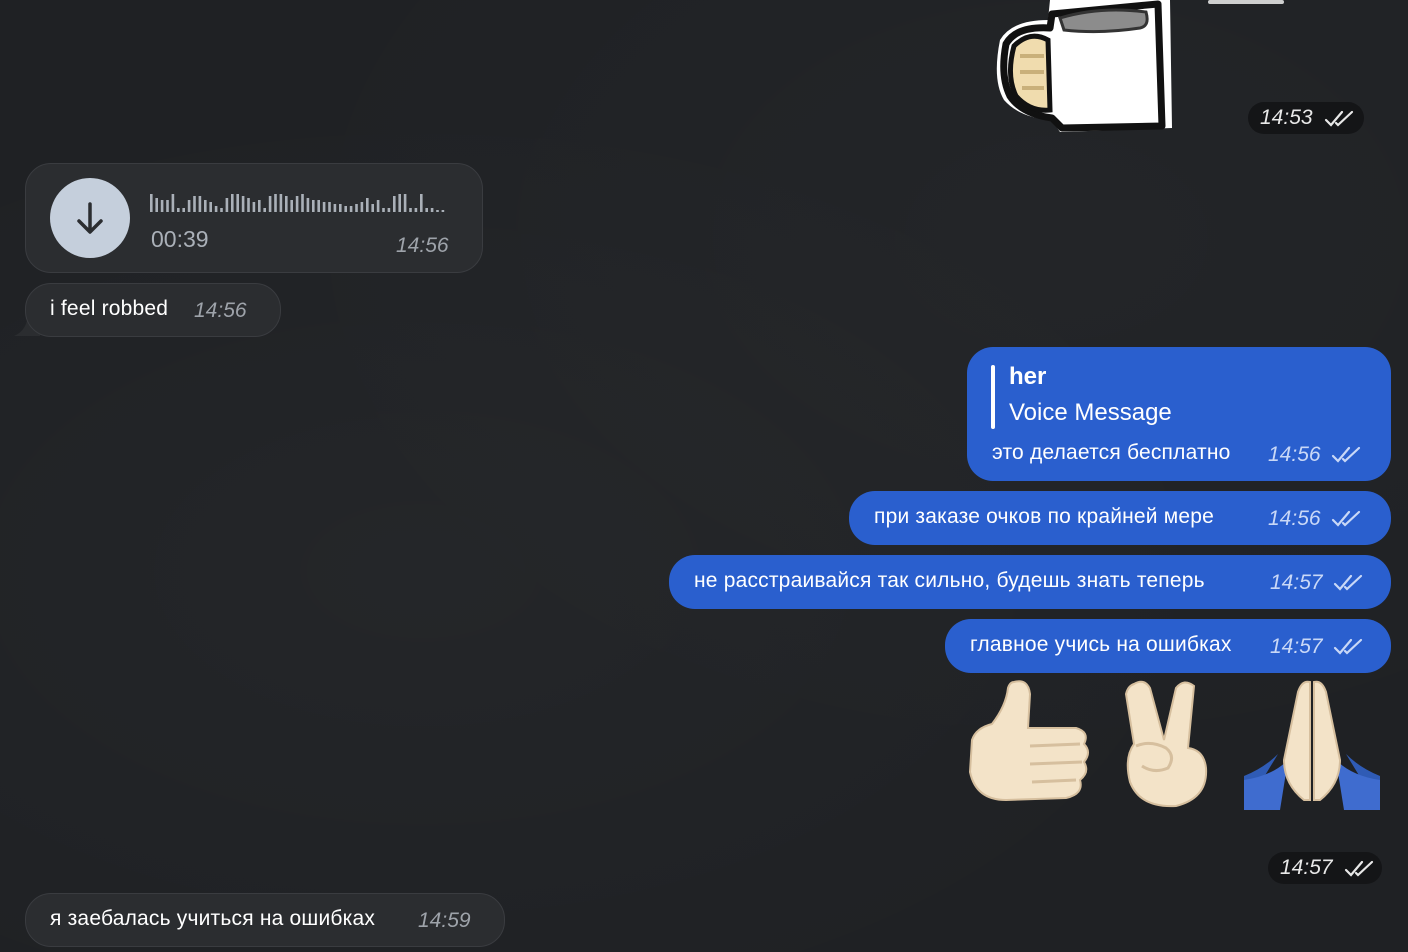 Image resolution: width=1408 pixels, height=952 pixels. Describe the element at coordinates (180, 239) in the screenshot. I see `voice-duration: 00:39` at that location.